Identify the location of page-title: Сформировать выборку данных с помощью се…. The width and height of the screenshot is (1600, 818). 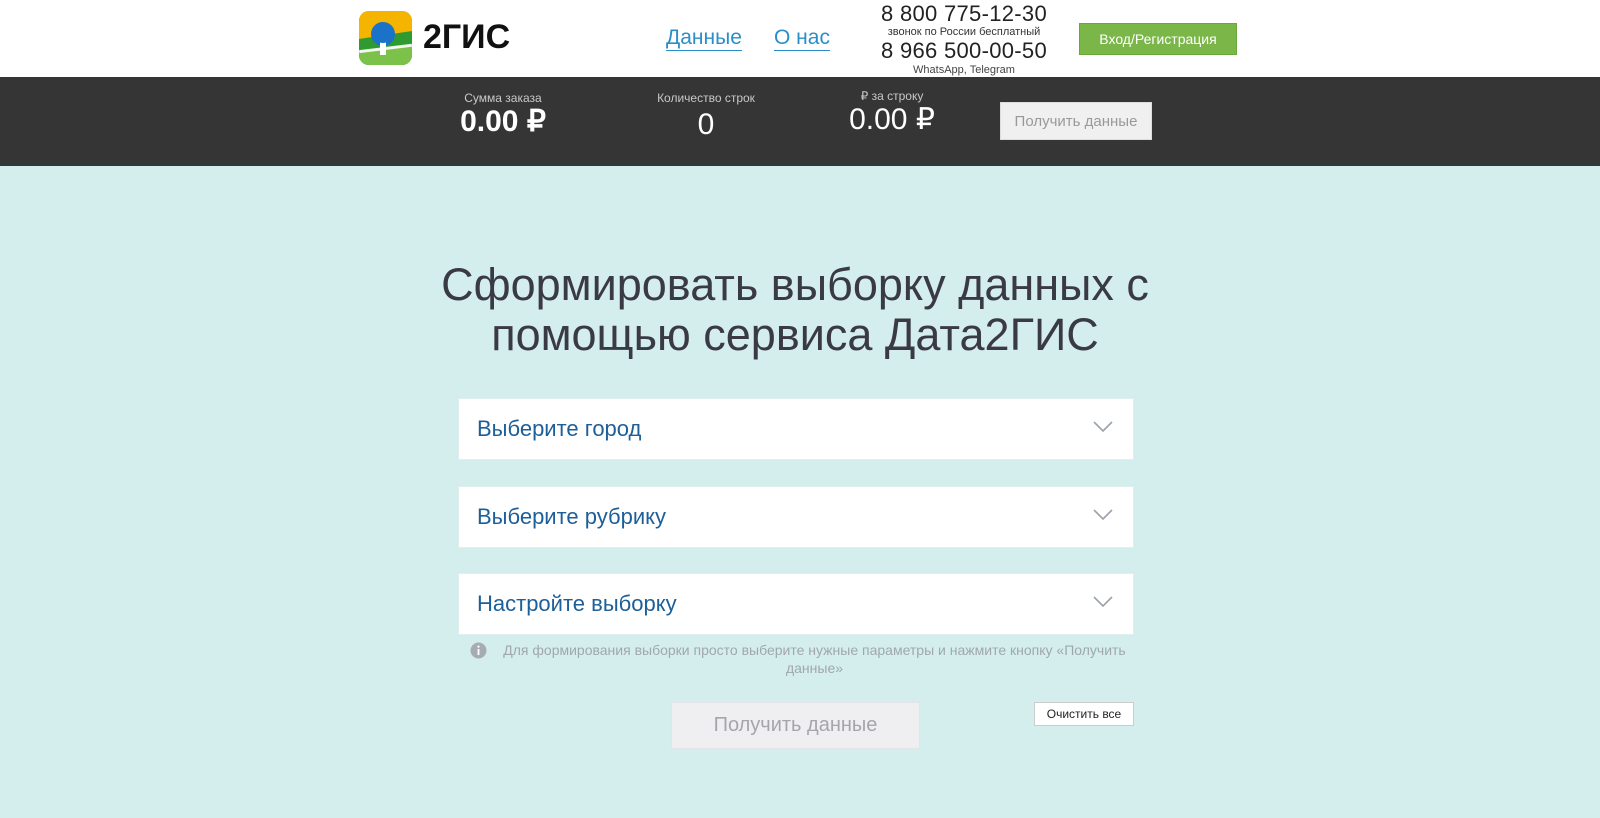
(795, 309).